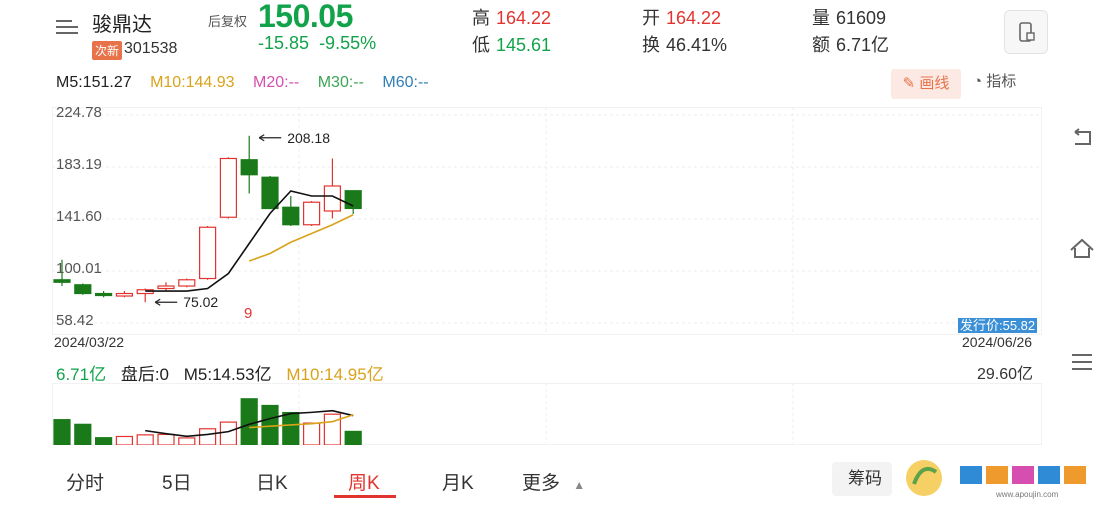  I want to click on indicator-button: ◔ 指标, so click(994, 80).